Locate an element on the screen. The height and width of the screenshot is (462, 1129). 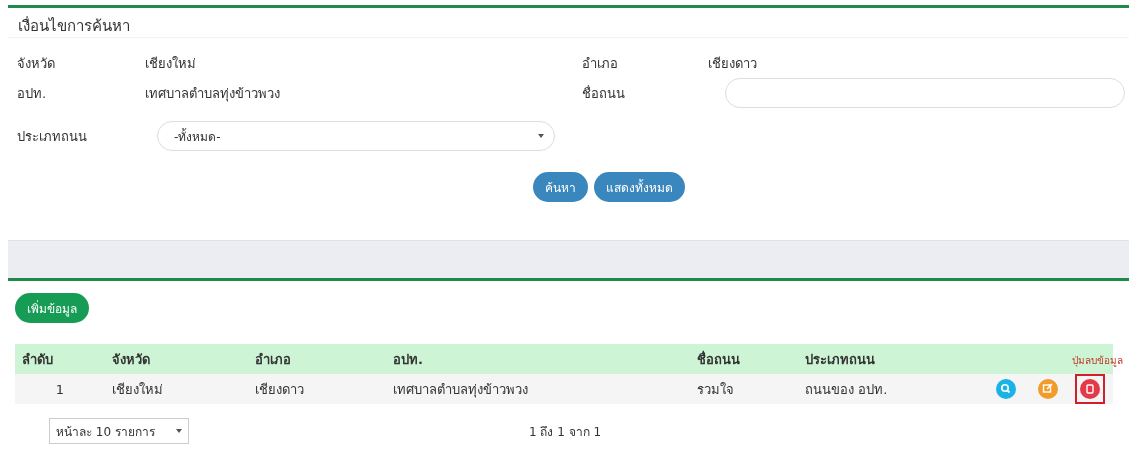
search-button: ค้นหา is located at coordinates (560, 187).